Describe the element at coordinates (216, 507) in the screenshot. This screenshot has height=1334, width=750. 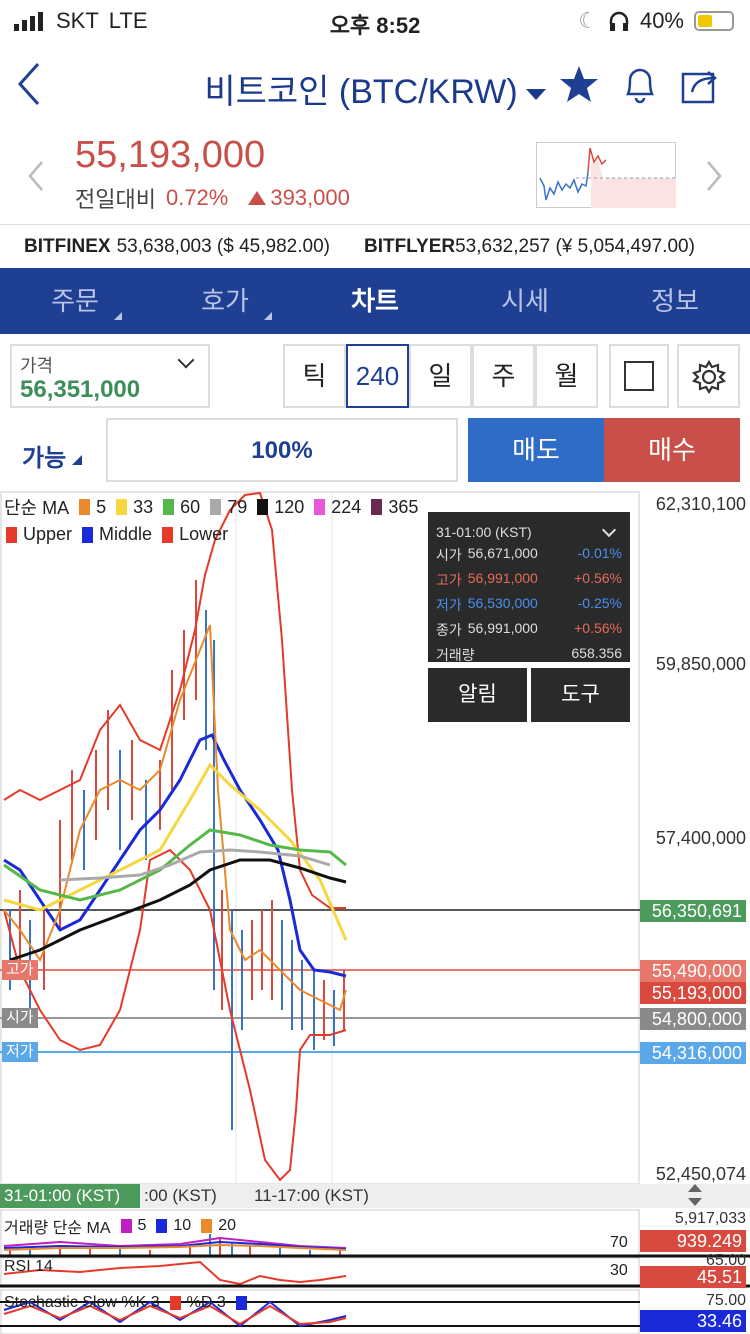
I see `ma-79-swatch` at that location.